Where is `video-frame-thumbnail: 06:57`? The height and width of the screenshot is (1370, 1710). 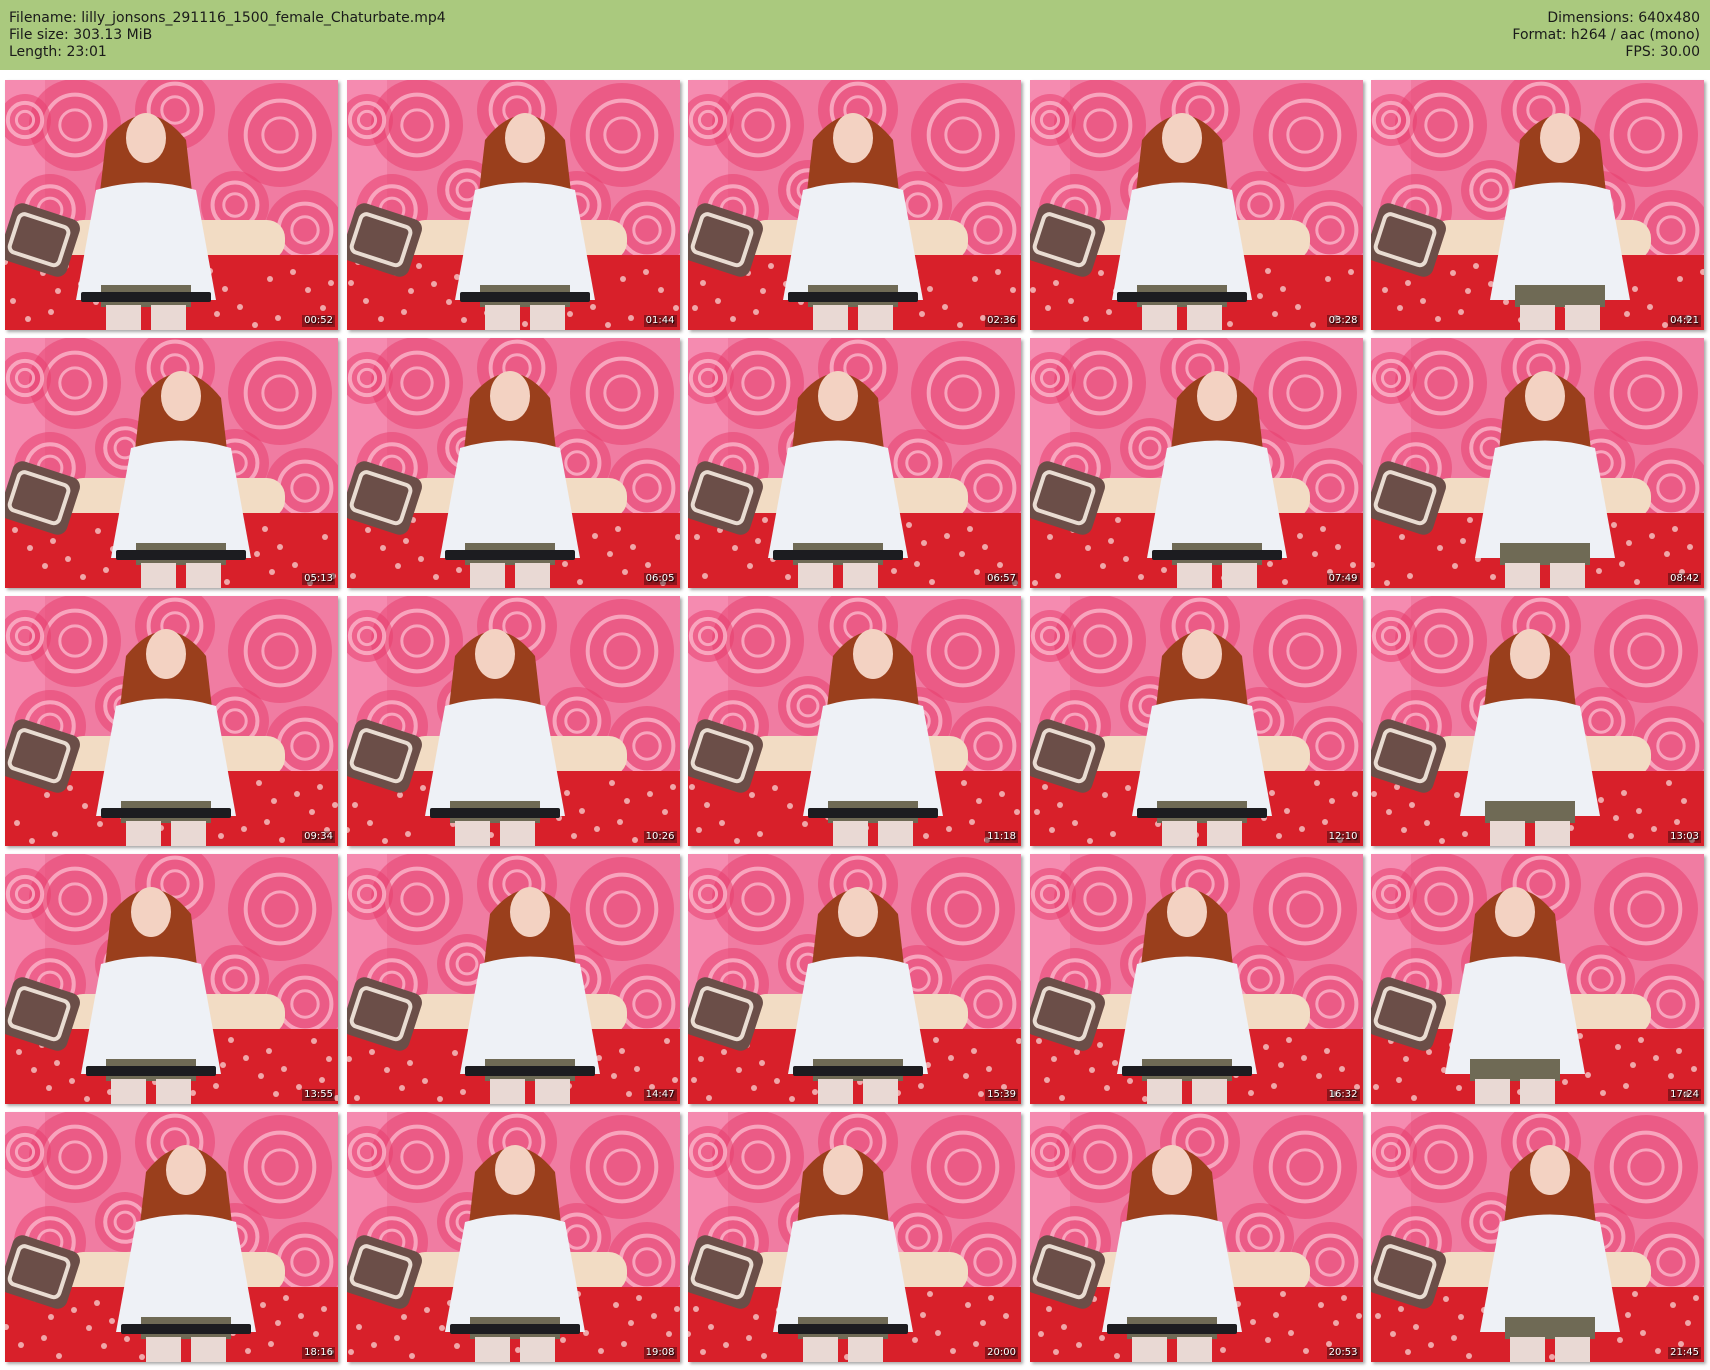
video-frame-thumbnail: 06:57 is located at coordinates (854, 463).